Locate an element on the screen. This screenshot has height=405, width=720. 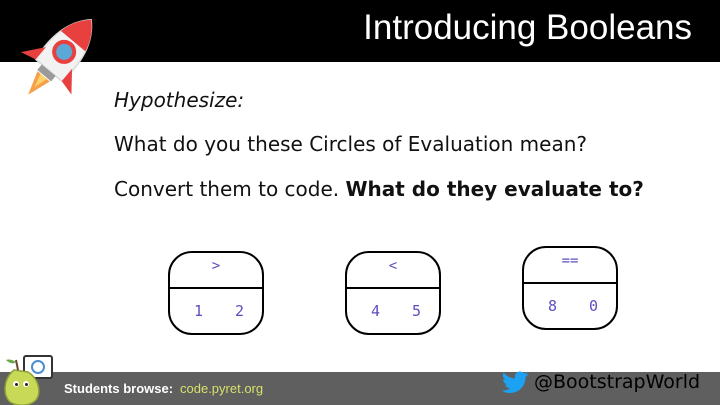
circle-arg-left: 8 is located at coordinates (553, 306).